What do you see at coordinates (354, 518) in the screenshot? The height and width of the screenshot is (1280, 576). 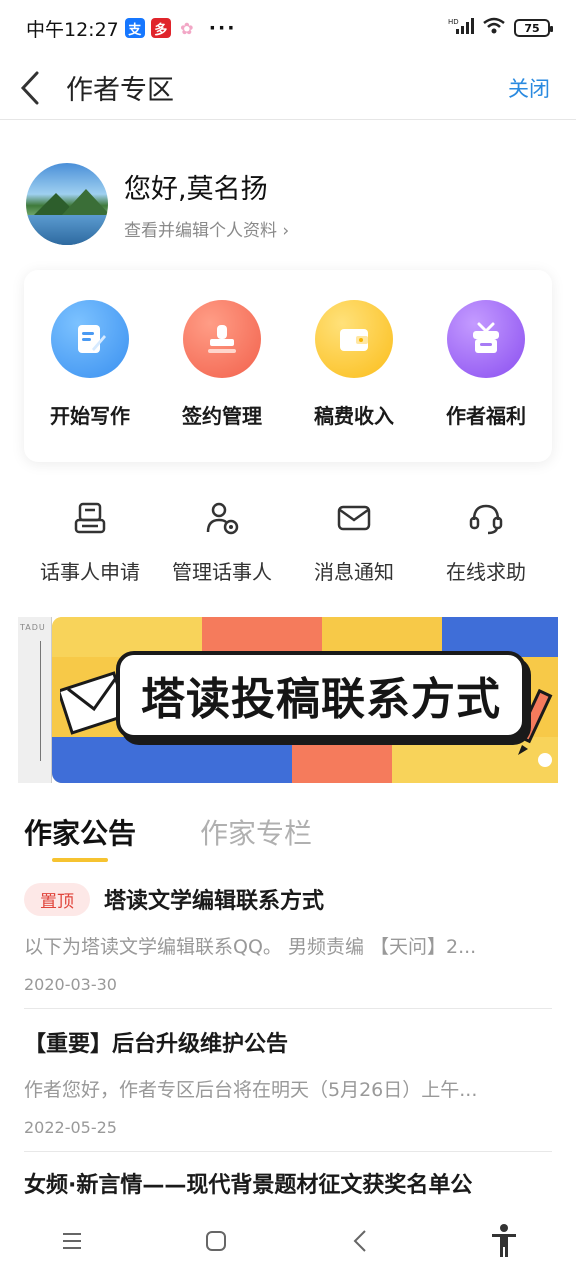 I see `mail-icon` at bounding box center [354, 518].